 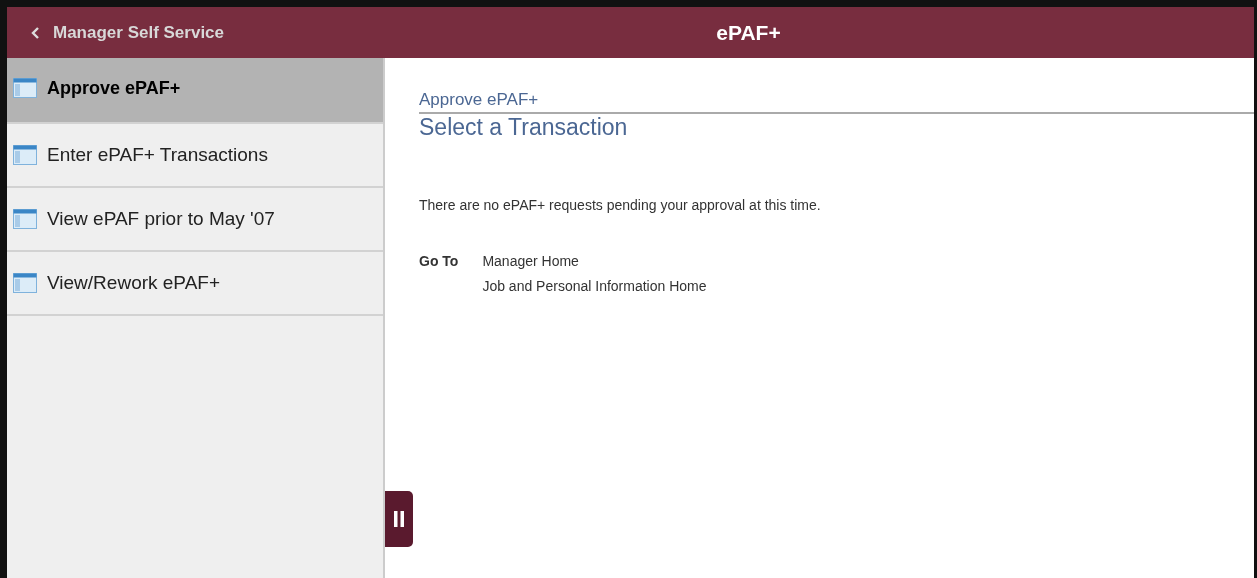 I want to click on page-title: ePAF+, so click(x=748, y=32).